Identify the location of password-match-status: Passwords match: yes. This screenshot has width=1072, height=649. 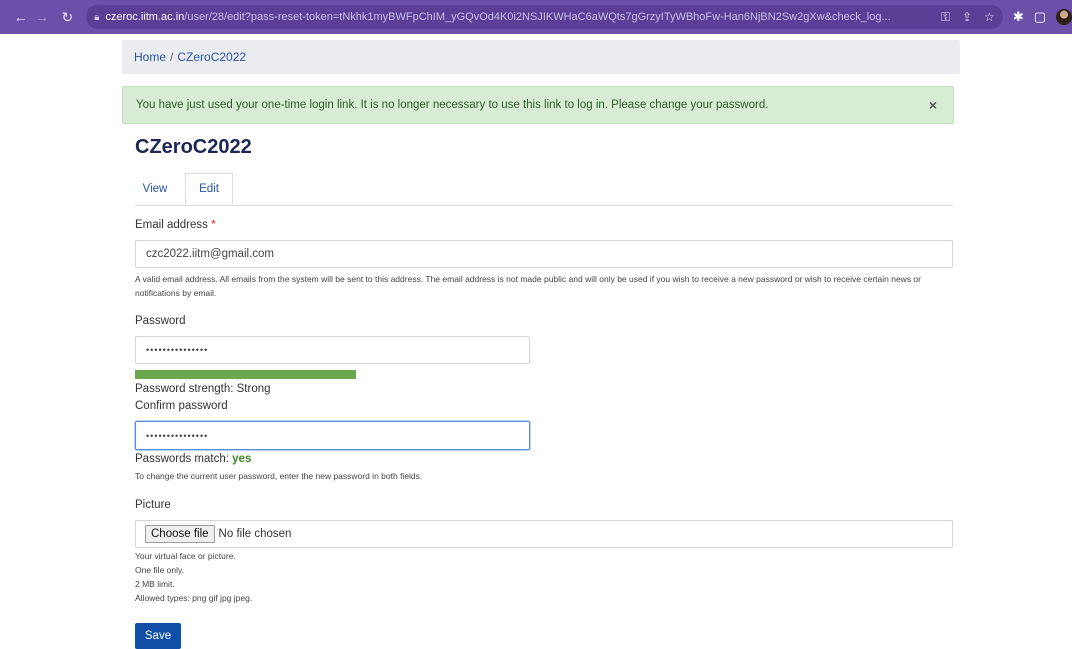
(193, 459).